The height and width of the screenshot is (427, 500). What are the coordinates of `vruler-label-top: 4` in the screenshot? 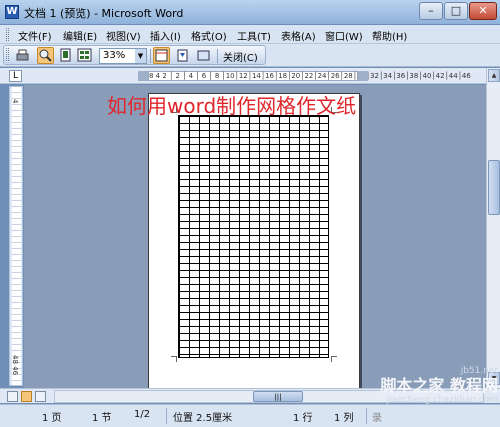 It's located at (15, 101).